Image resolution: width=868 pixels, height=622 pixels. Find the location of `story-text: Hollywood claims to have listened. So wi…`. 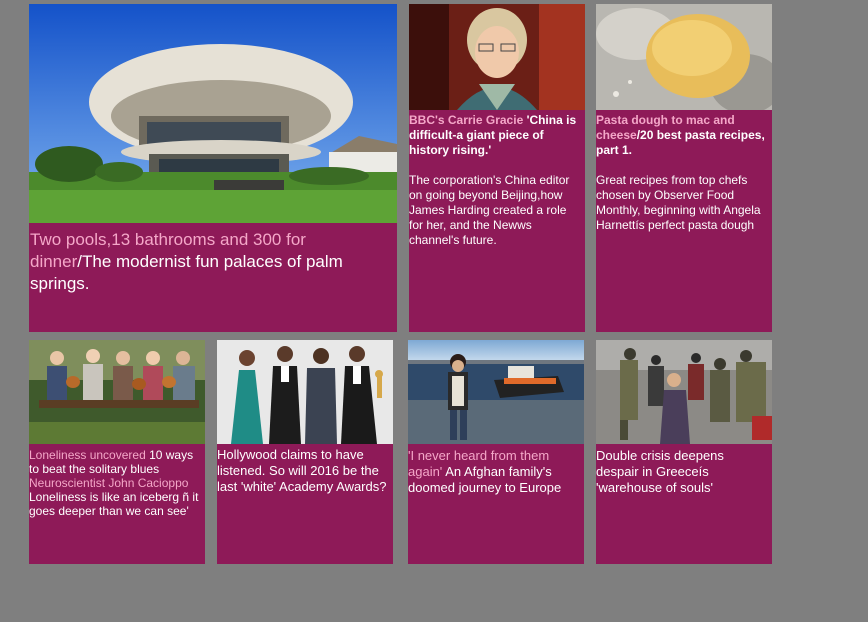

story-text: Hollywood claims to have listened. So wi… is located at coordinates (304, 471).